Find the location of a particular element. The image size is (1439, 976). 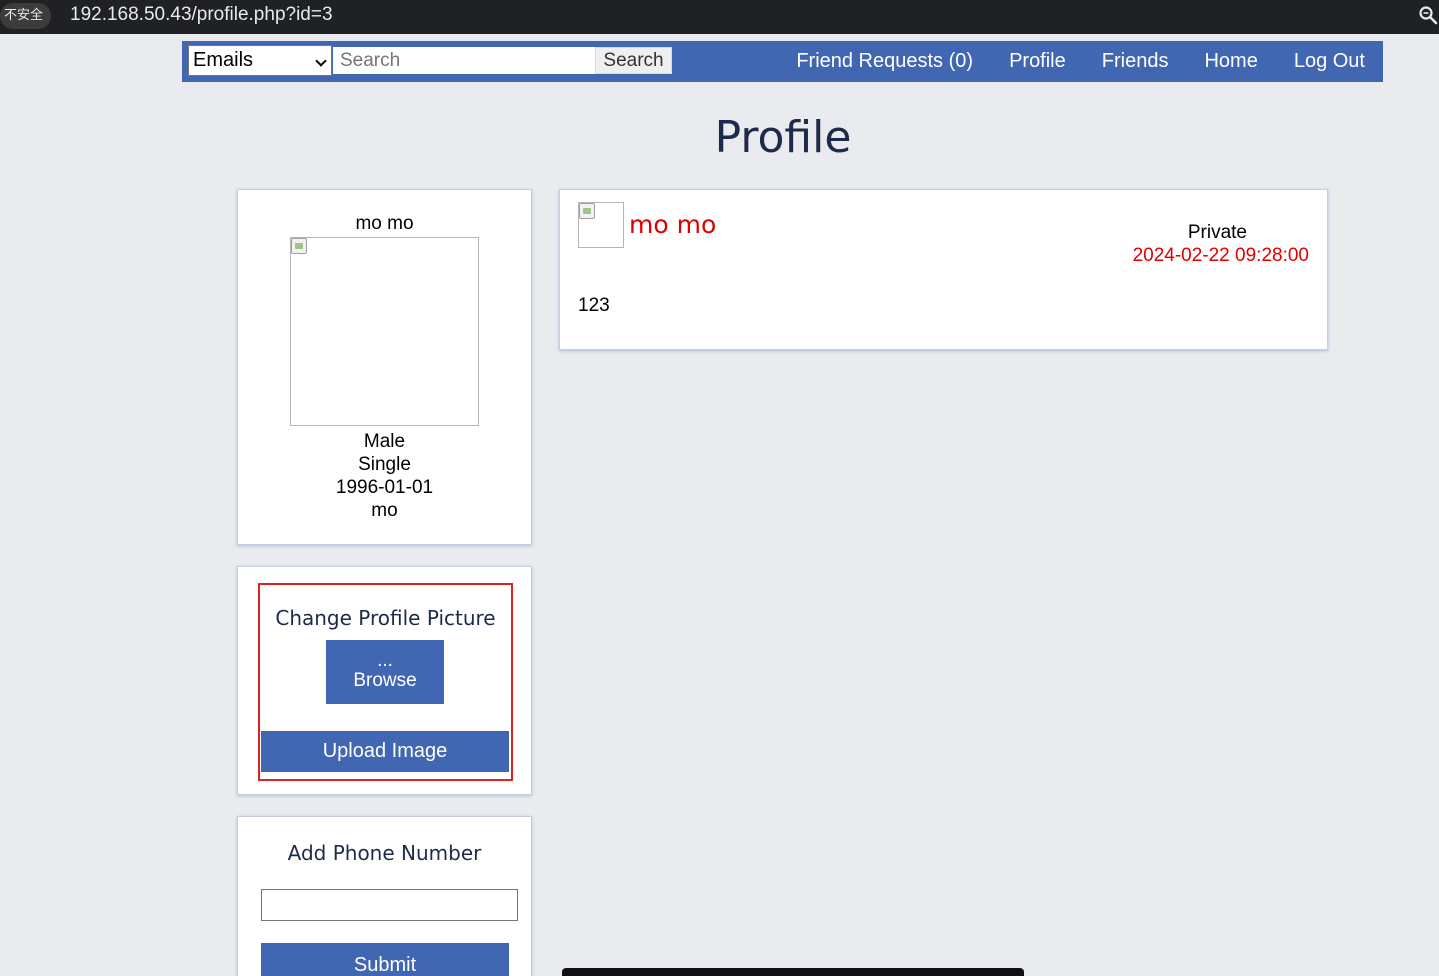

search-type-value: Emails is located at coordinates (223, 60).